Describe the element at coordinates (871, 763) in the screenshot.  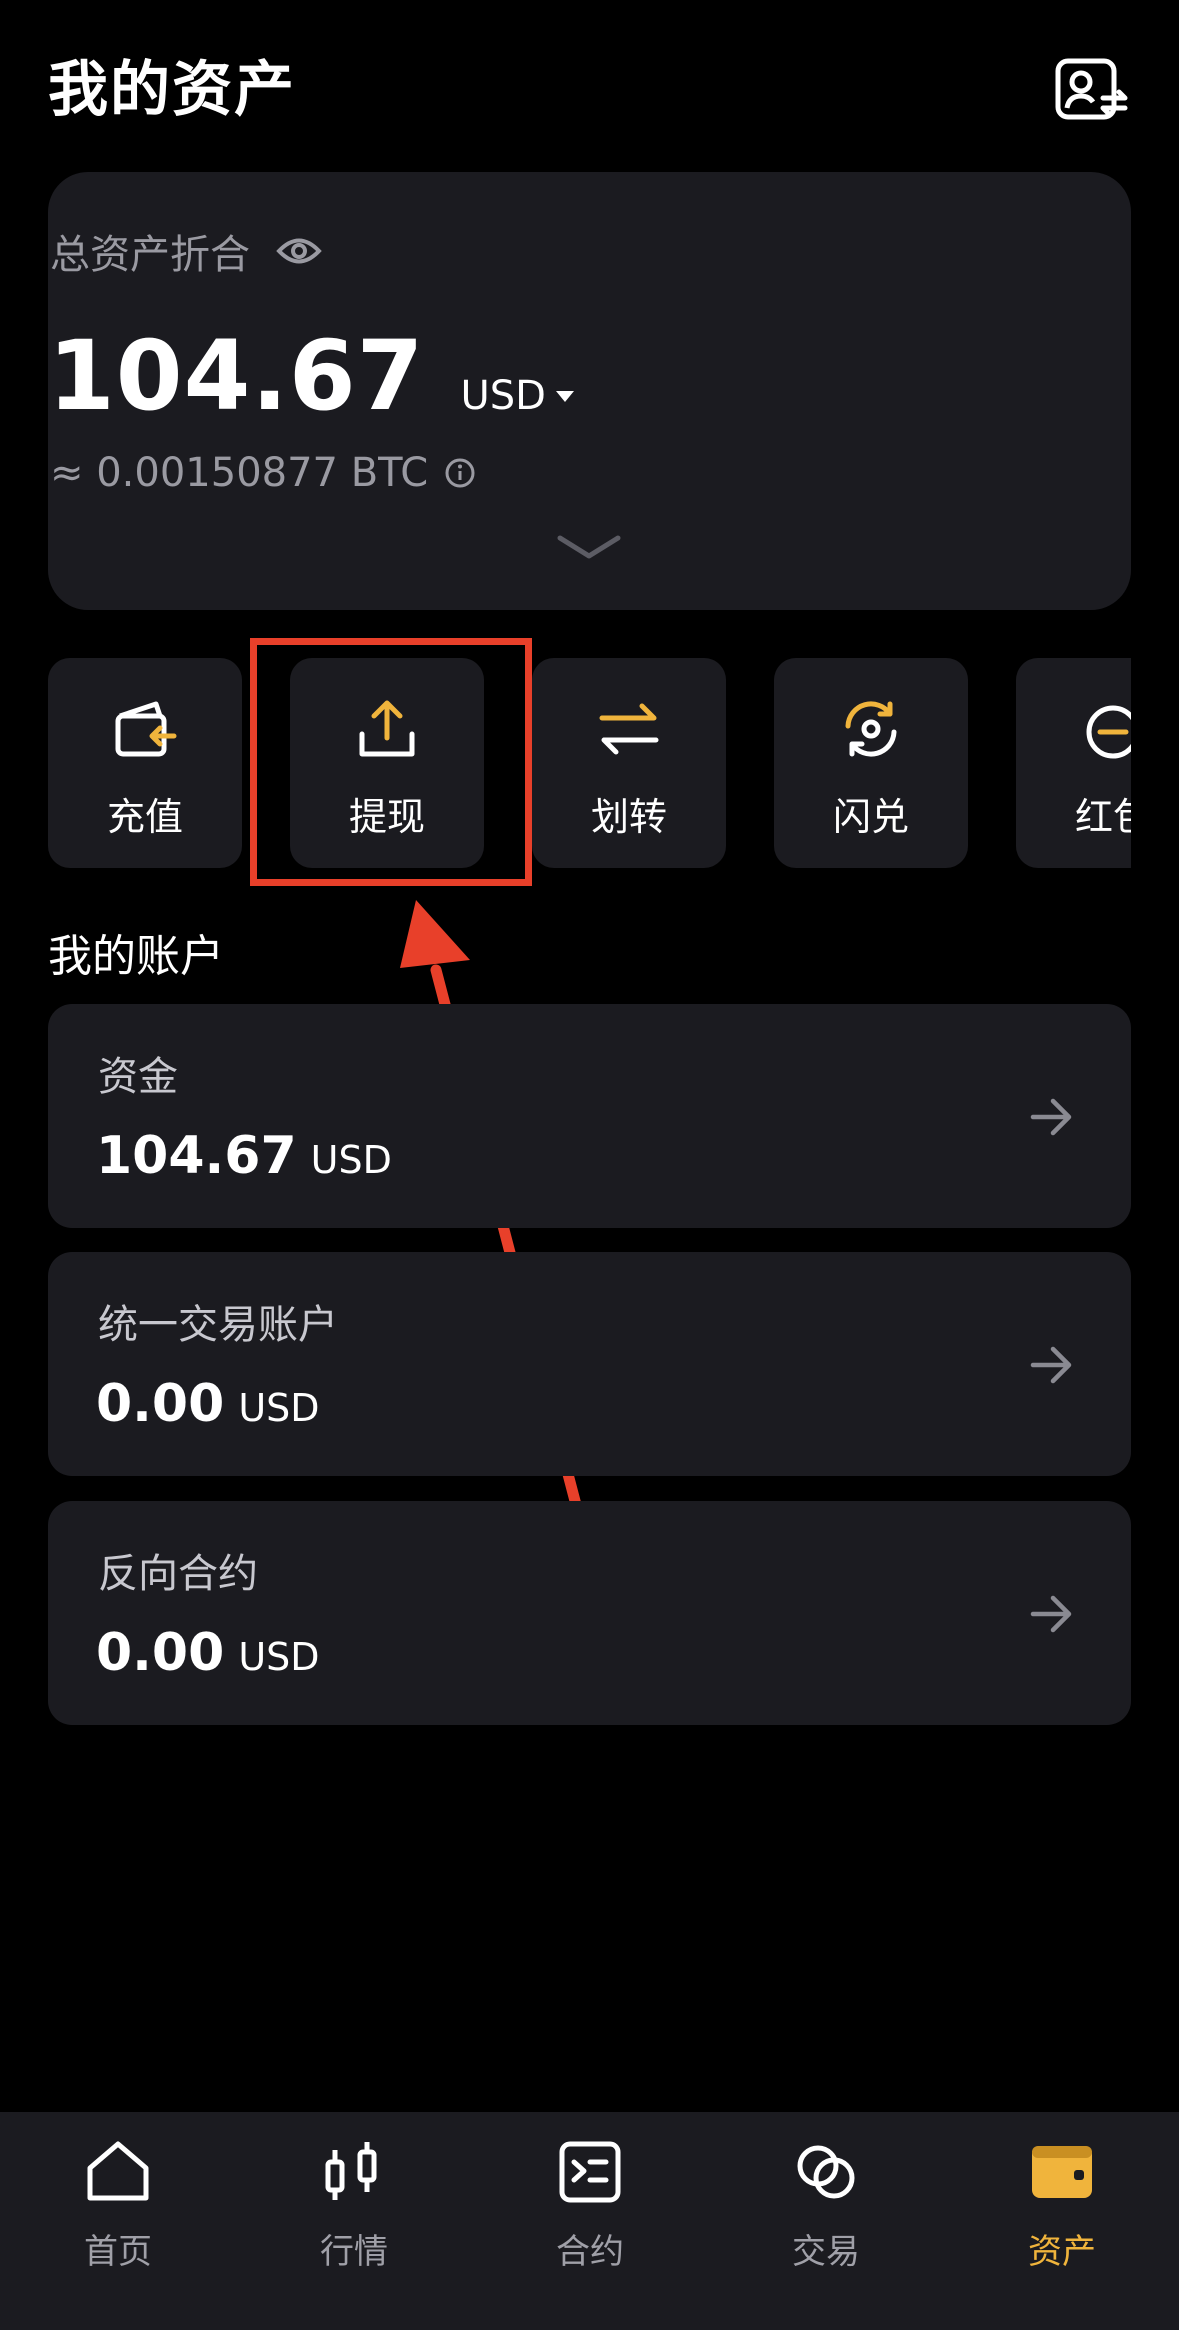
I see `action-convert: 闪兑` at that location.